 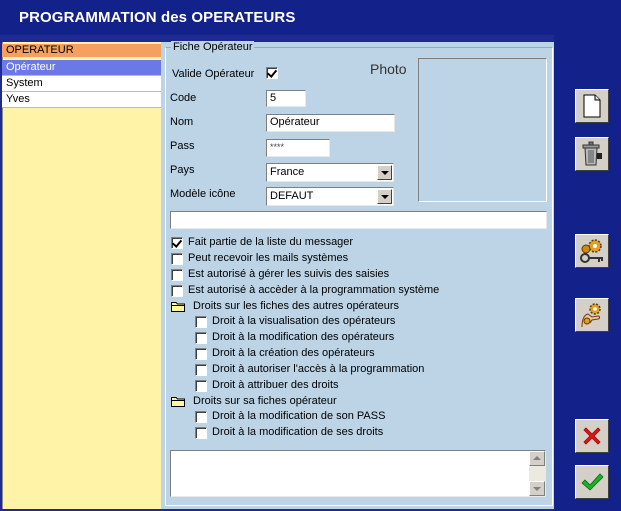 What do you see at coordinates (177, 275) in the screenshot?
I see `suivis-checkbox` at bounding box center [177, 275].